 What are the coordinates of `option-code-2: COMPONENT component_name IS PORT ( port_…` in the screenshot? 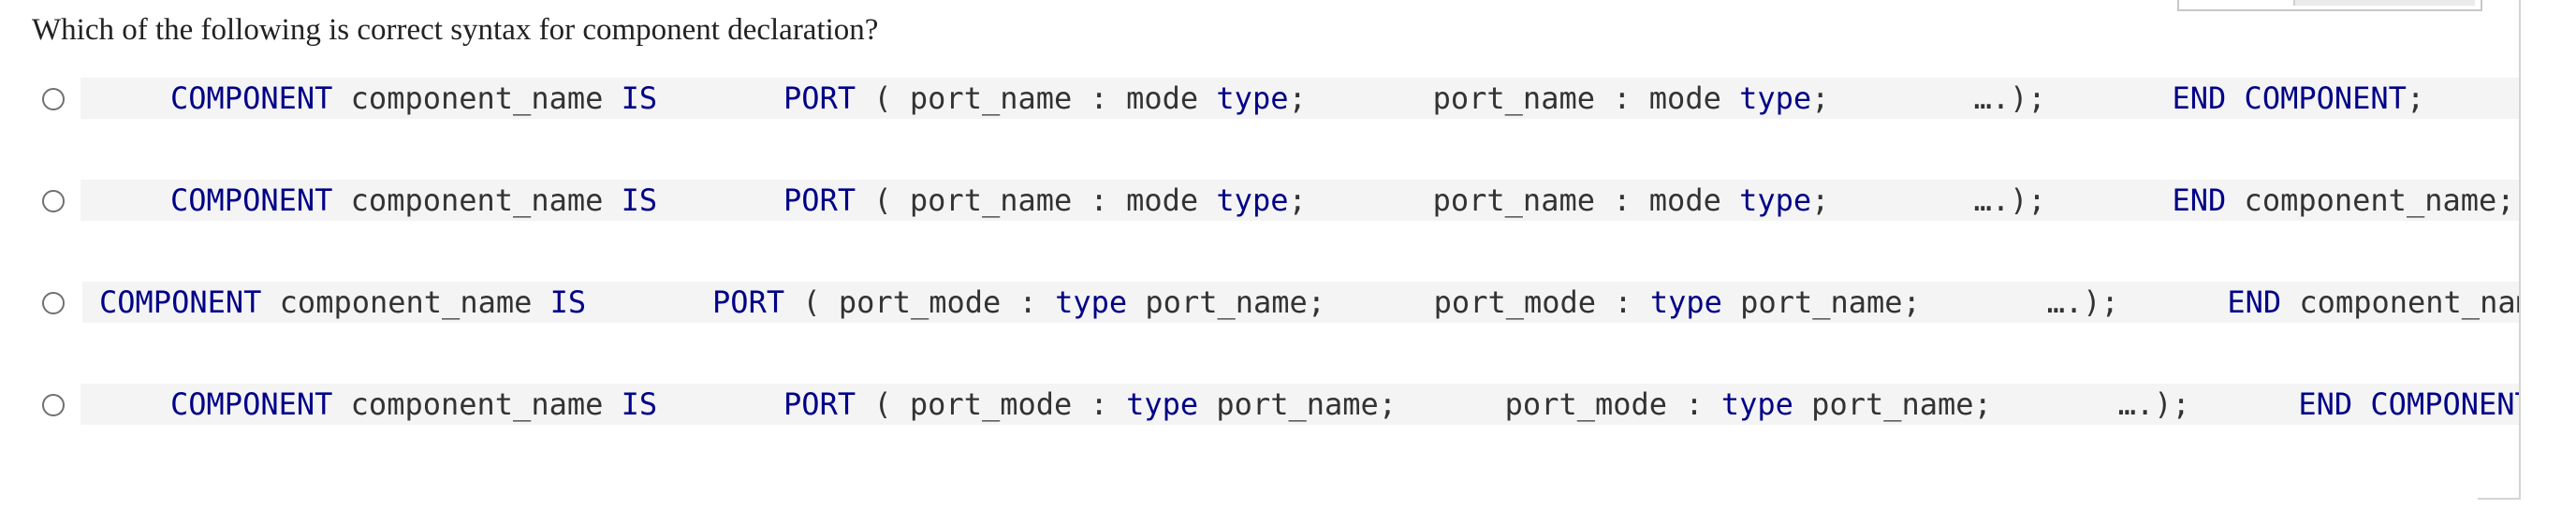 It's located at (1299, 200).